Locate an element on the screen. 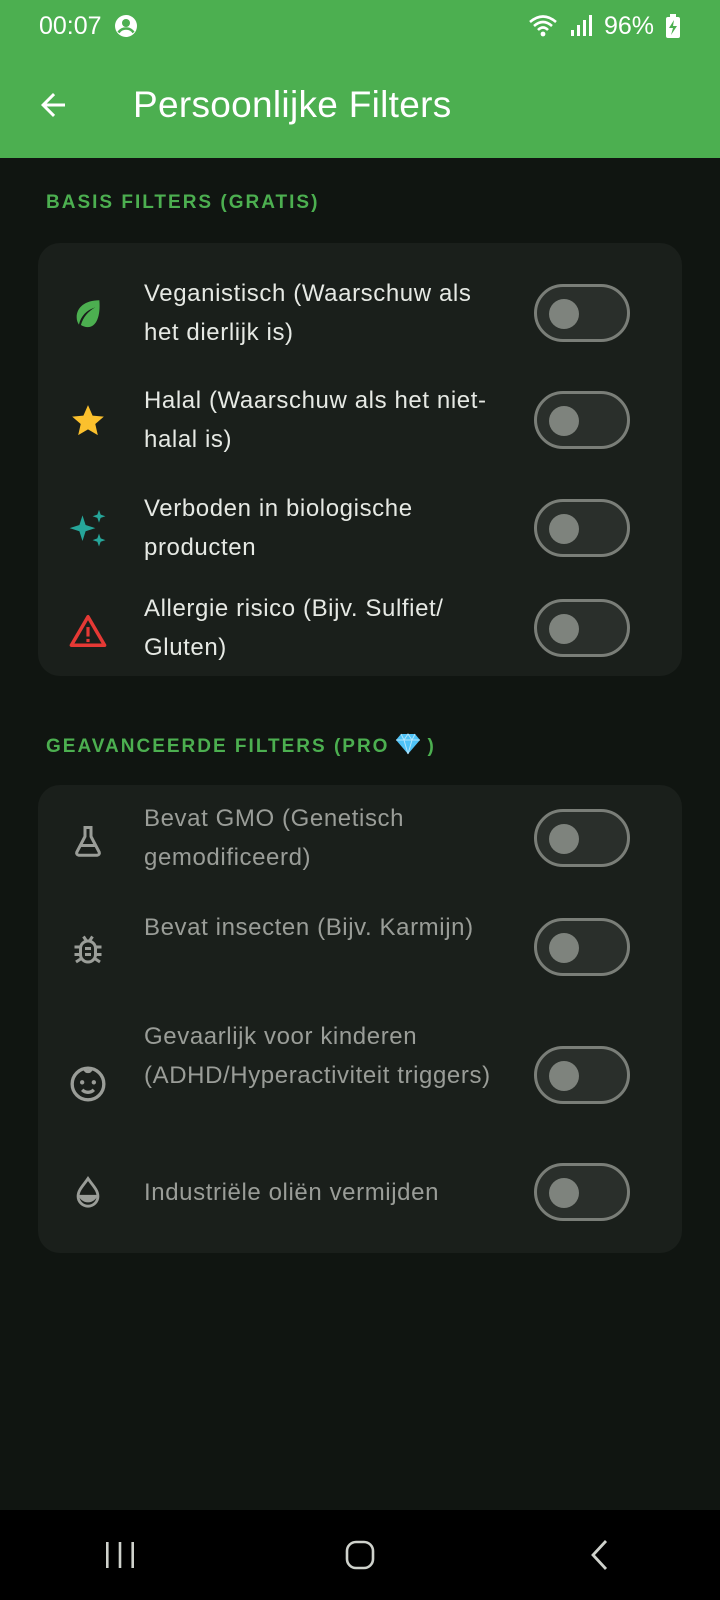 Image resolution: width=720 pixels, height=1600 pixels. gem-icon is located at coordinates (408, 747).